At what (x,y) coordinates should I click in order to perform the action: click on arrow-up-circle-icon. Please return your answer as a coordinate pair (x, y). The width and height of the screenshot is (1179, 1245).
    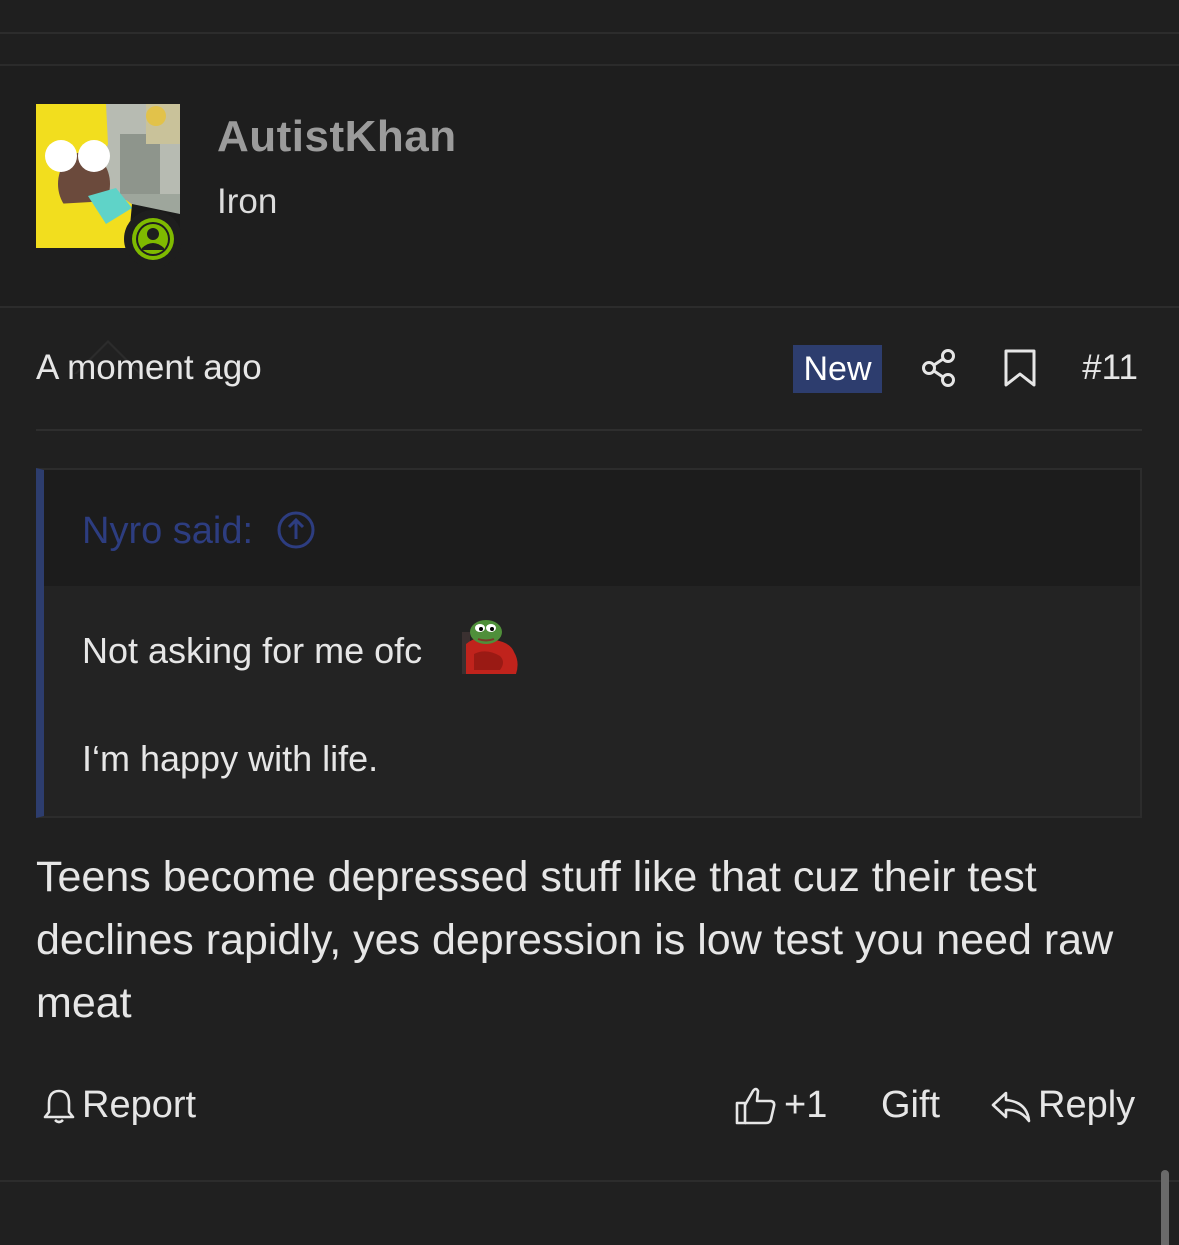
    Looking at the image, I should click on (296, 532).